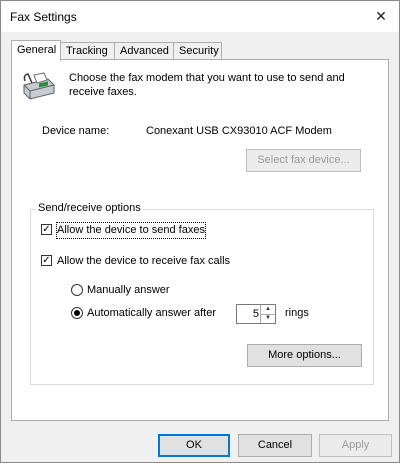  What do you see at coordinates (46, 229) in the screenshot?
I see `checkbox-send: ✓` at bounding box center [46, 229].